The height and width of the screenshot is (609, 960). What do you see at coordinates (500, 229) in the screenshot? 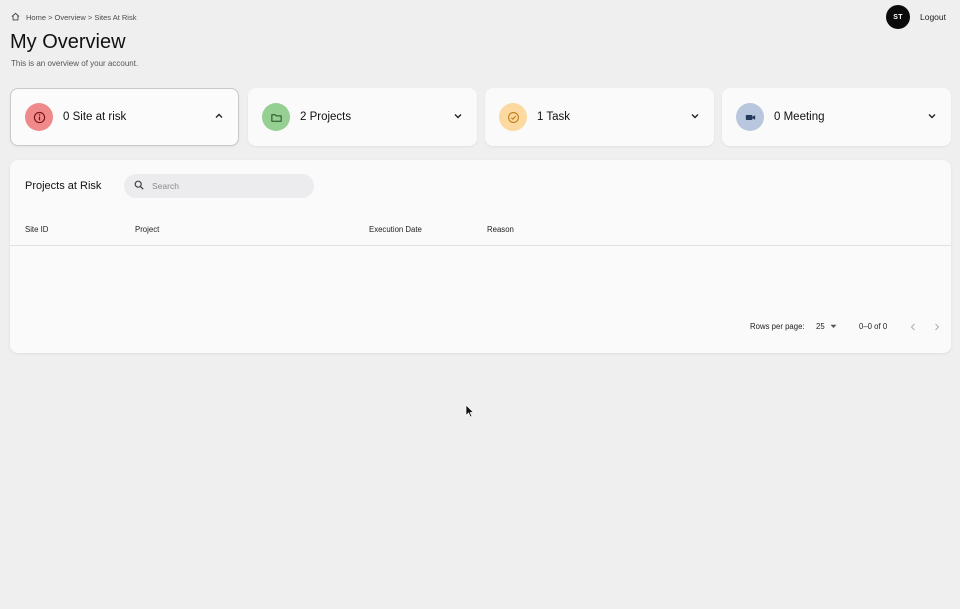
I see `column-header-reason: Reason` at bounding box center [500, 229].